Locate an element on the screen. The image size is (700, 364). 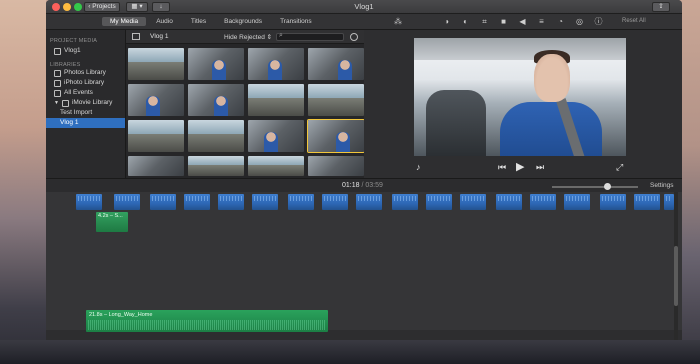
share-icon: ⇪ is located at coordinates (661, 6).